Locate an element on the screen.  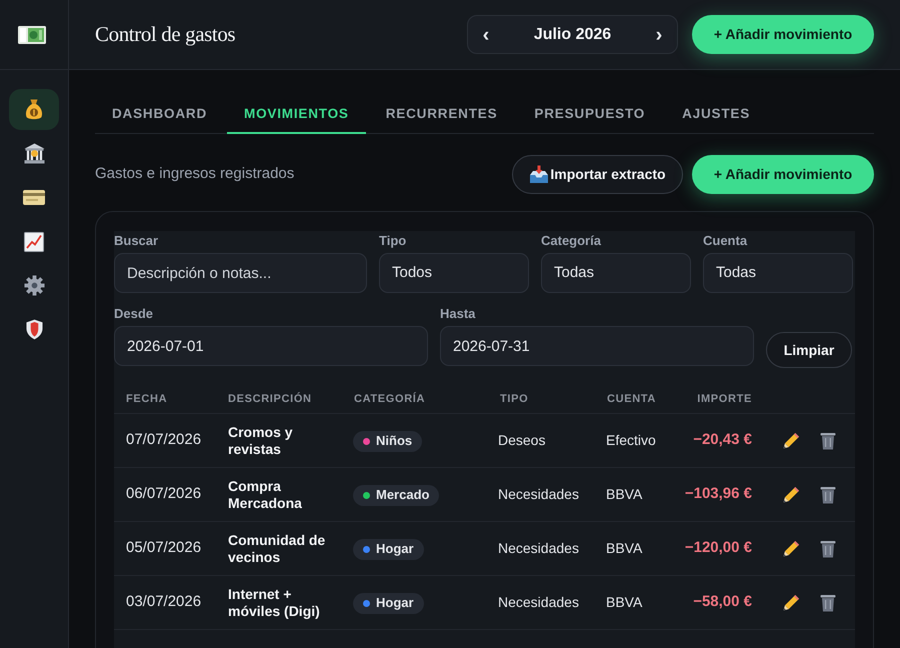
field-label: Cuenta is located at coordinates (725, 241).